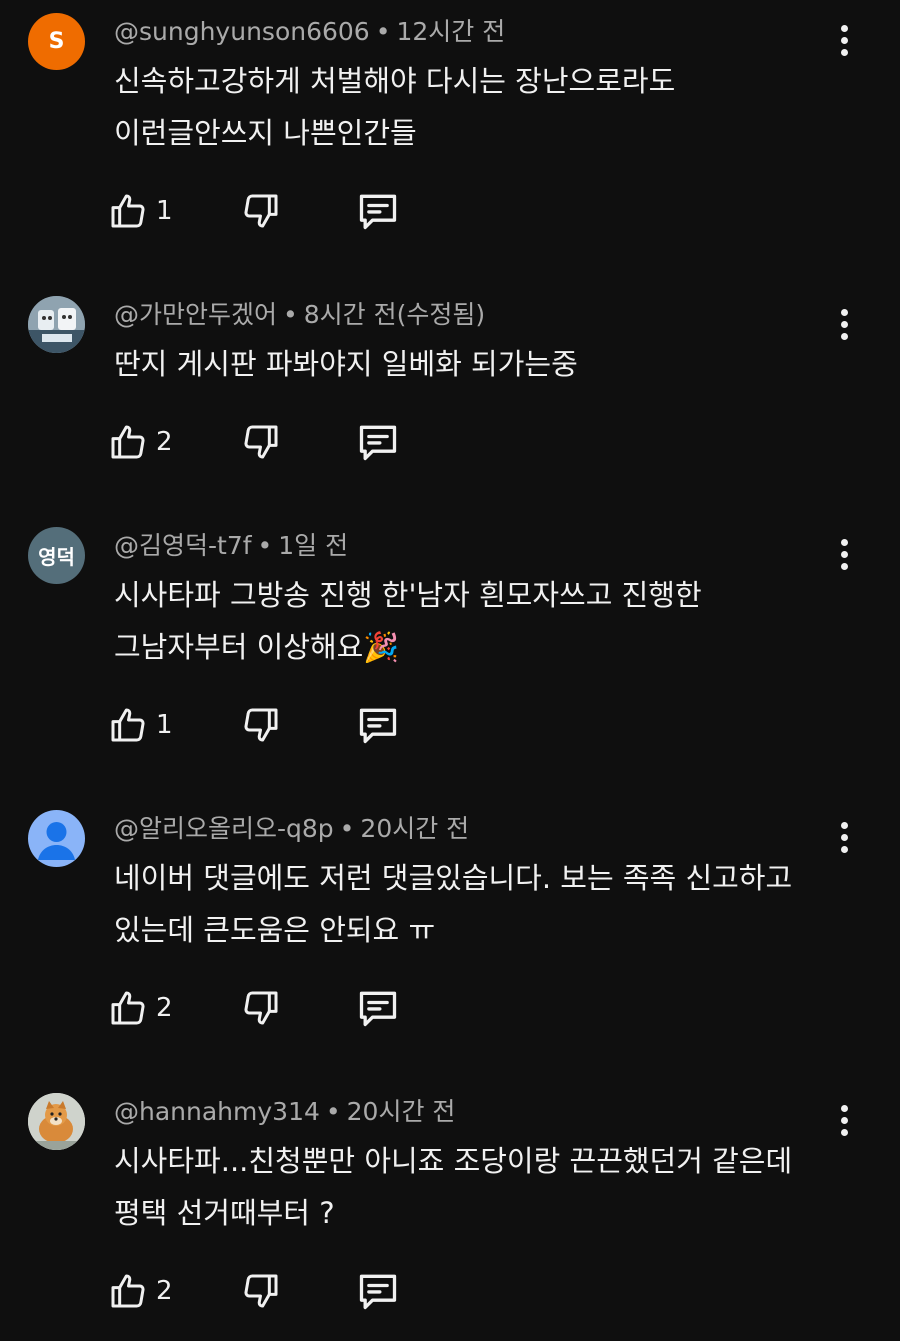  I want to click on avatar-letter: S, so click(56, 41).